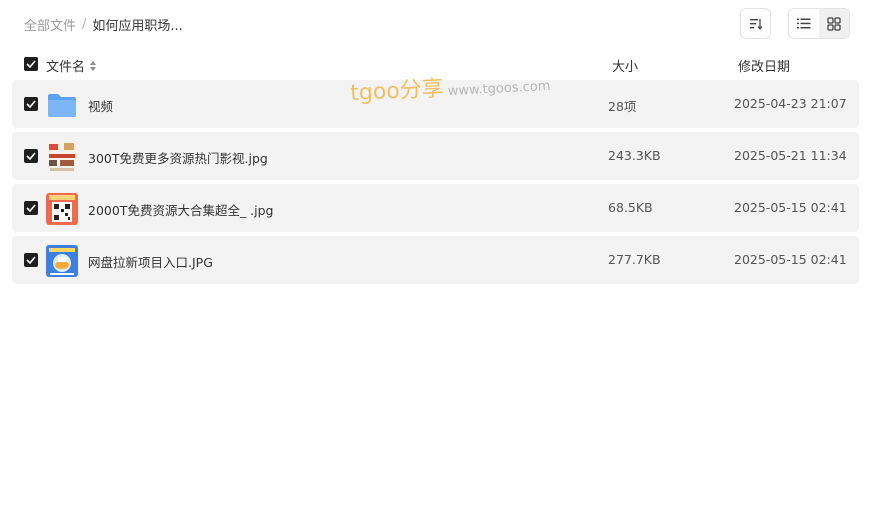  I want to click on sort-toggle-icon, so click(93, 65).